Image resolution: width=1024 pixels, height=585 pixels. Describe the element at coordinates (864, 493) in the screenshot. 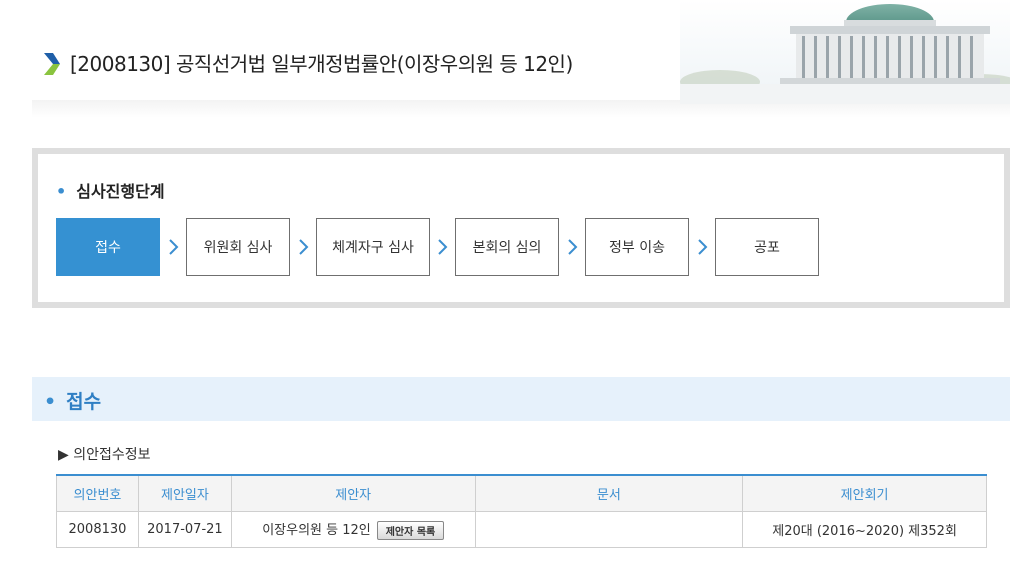

I see `col-session: 제안회기` at that location.